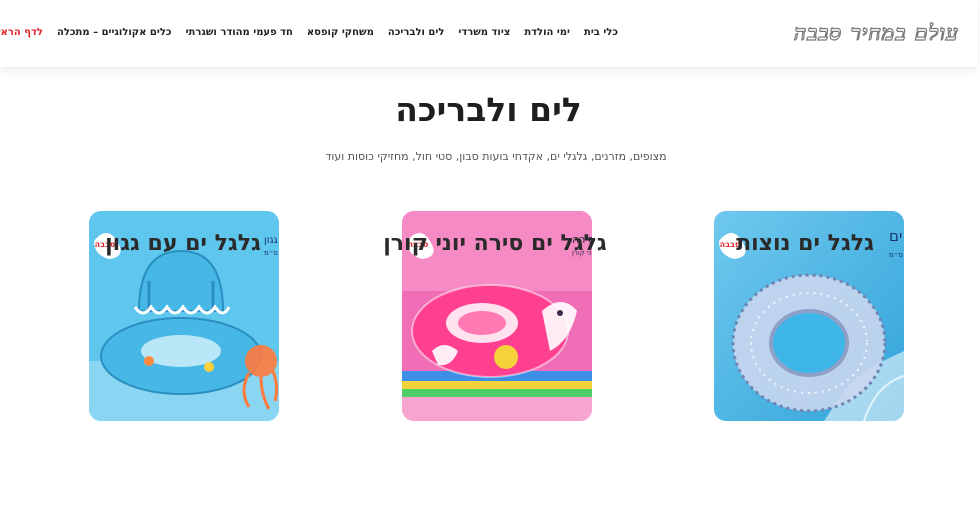  Describe the element at coordinates (877, 32) in the screenshot. I see `logo-text: עולם במחיר סבבה` at that location.